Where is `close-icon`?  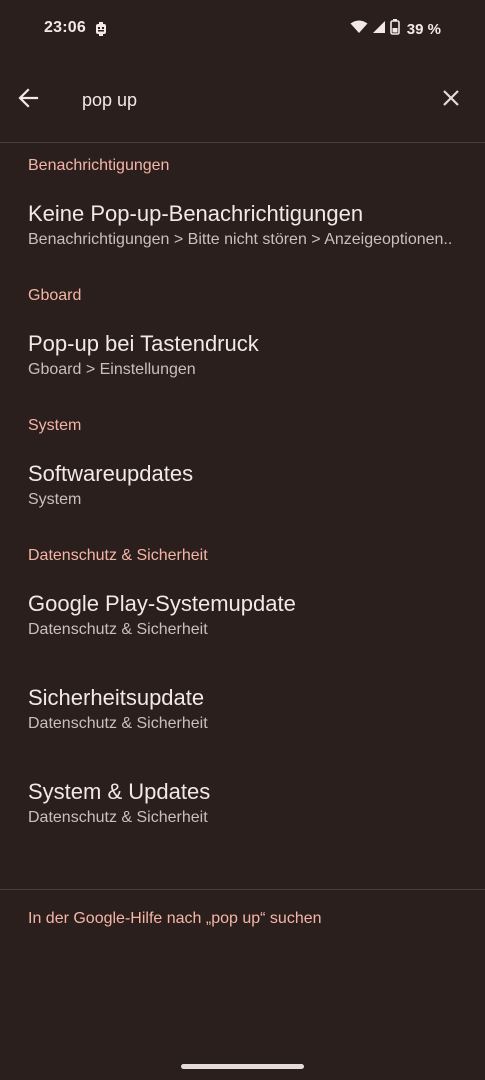 close-icon is located at coordinates (451, 100).